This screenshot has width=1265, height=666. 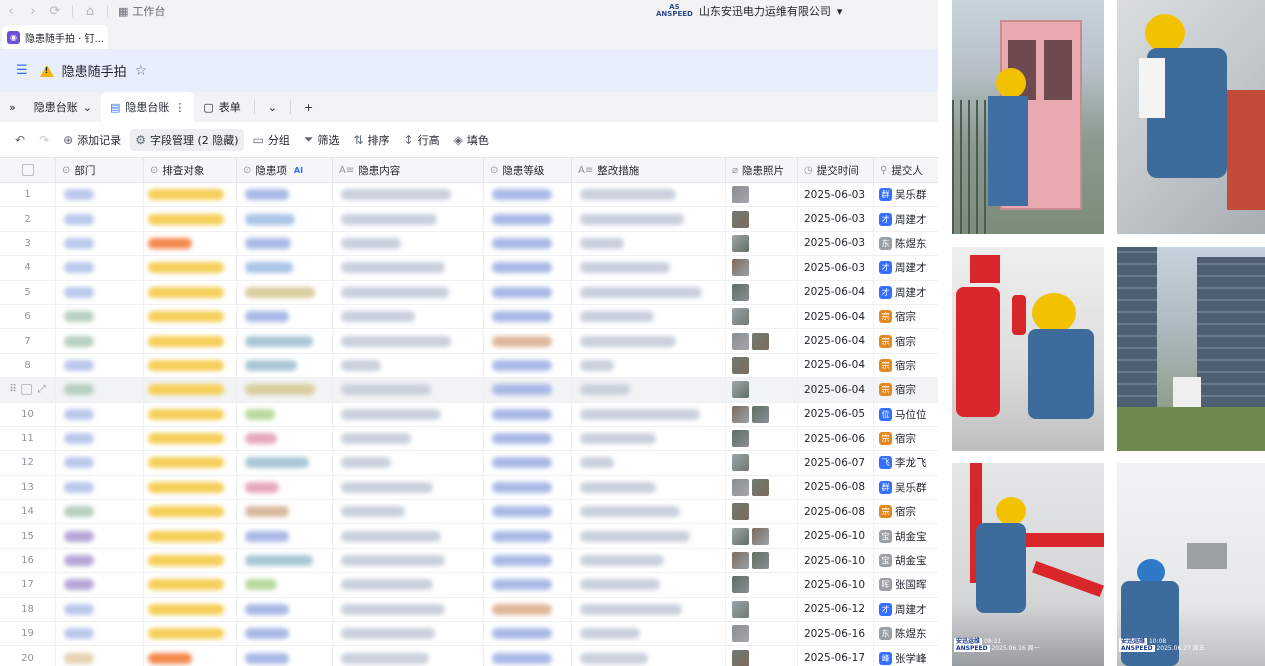 What do you see at coordinates (836, 390) in the screenshot?
I see `time-cell: 2025-06-04` at bounding box center [836, 390].